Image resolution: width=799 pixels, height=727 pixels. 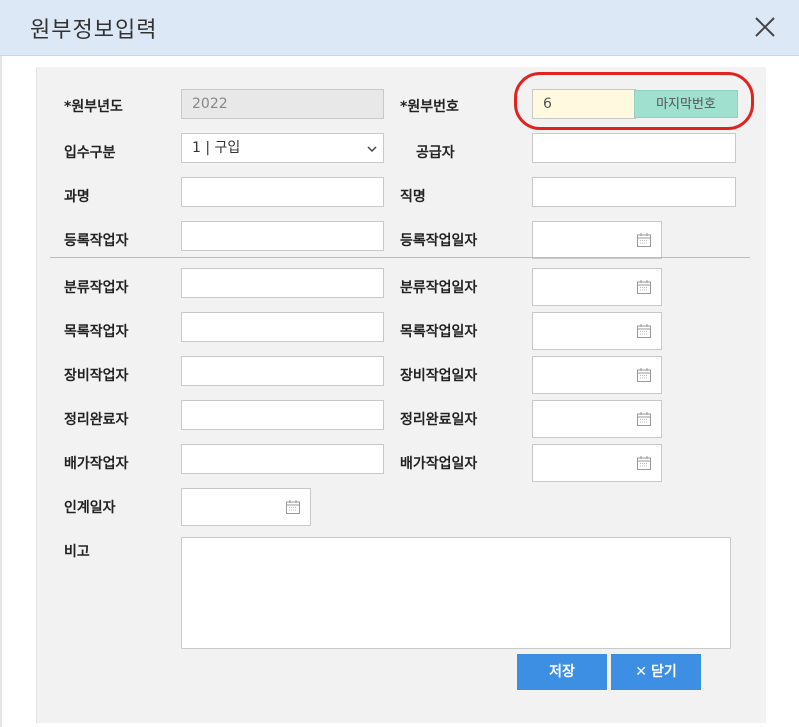 What do you see at coordinates (246, 507) in the screenshot?
I see `handover-date-input` at bounding box center [246, 507].